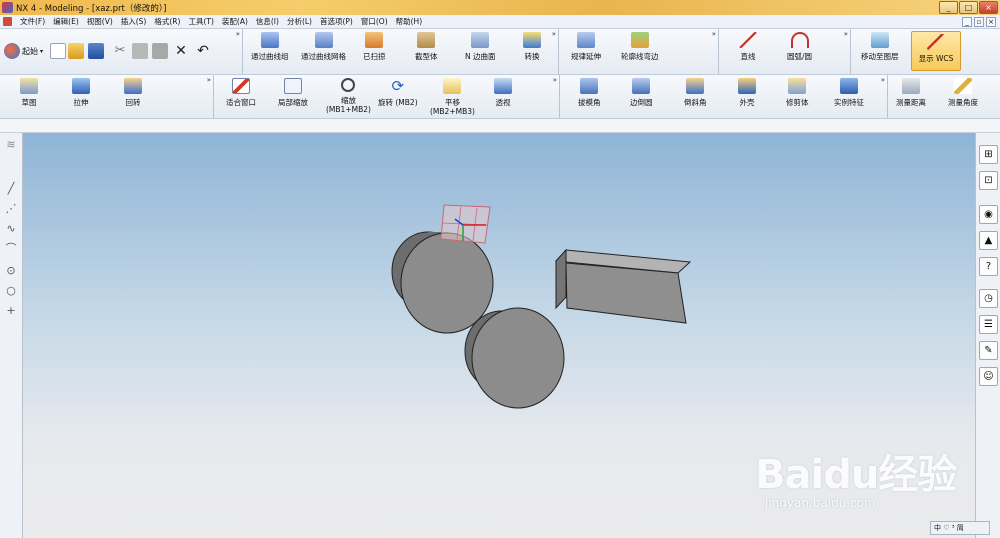 Image resolution: width=1000 pixels, height=538 pixels. I want to click on doc-restore-button: ▫, so click(979, 22).